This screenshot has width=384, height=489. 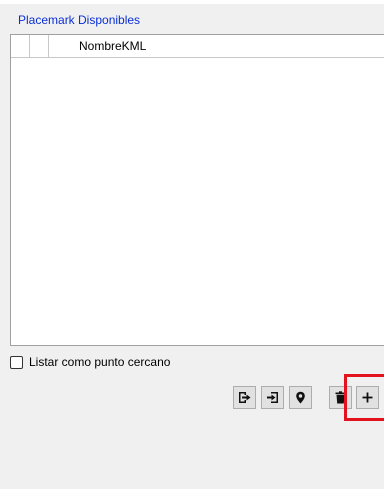 I want to click on import-button, so click(x=272, y=397).